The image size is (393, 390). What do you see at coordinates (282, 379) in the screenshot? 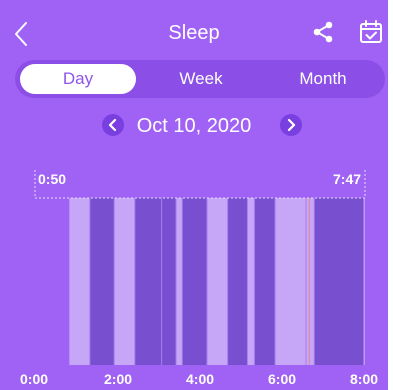
I see `x-axis-label: 6:00` at bounding box center [282, 379].